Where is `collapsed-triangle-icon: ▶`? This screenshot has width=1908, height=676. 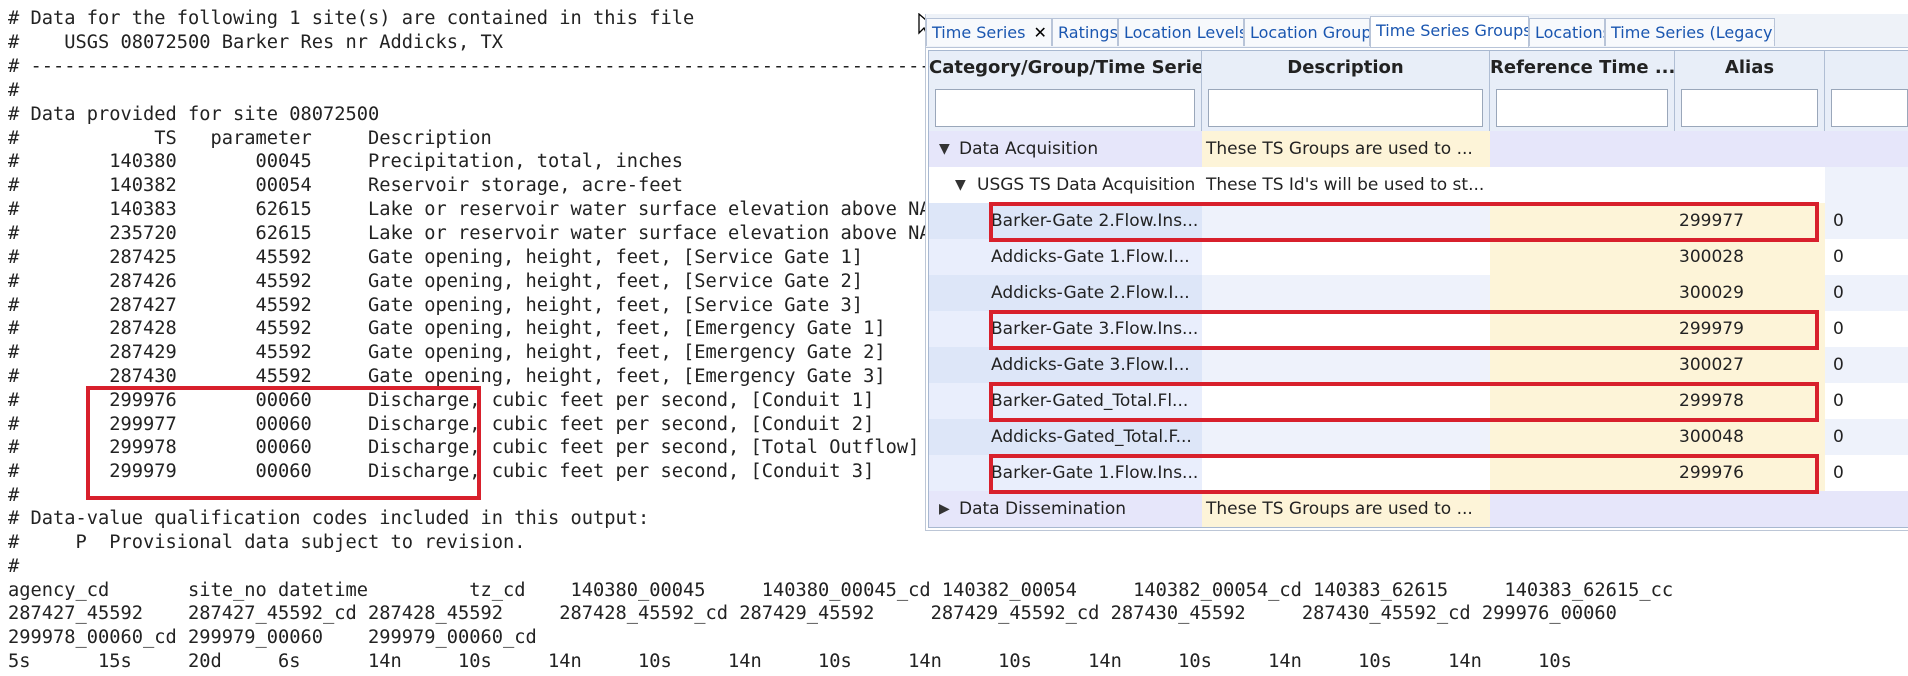 collapsed-triangle-icon: ▶ is located at coordinates (944, 509).